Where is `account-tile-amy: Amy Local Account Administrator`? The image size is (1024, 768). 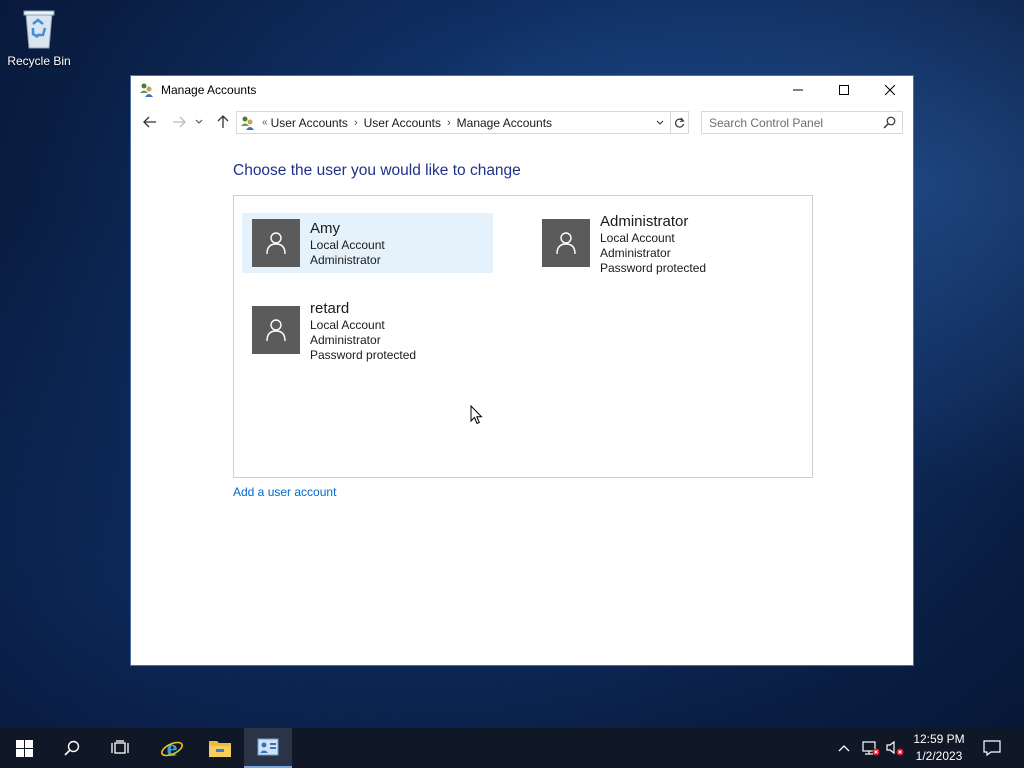
account-tile-amy: Amy Local Account Administrator is located at coordinates (367, 243).